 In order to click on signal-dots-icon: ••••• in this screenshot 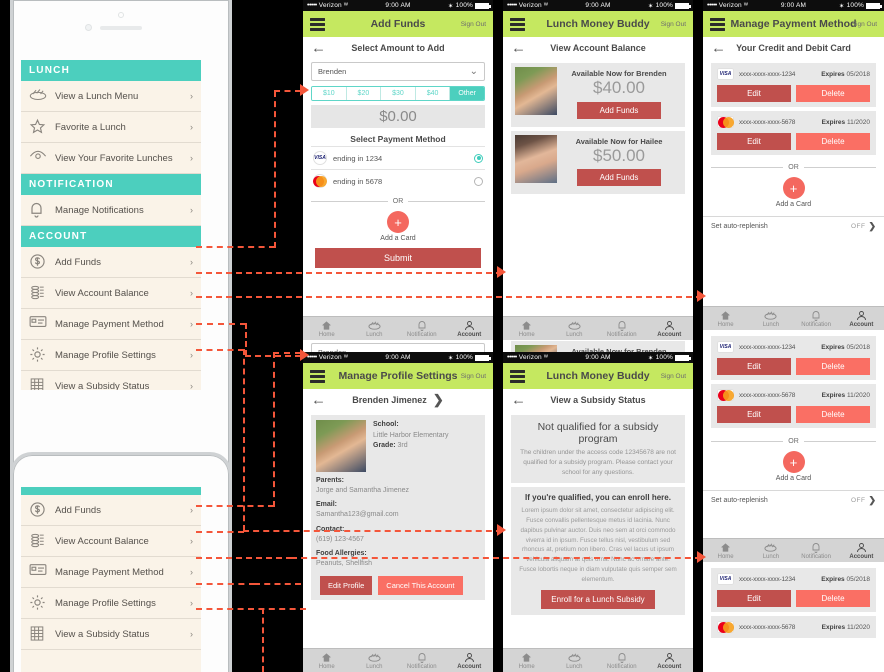, I will do `click(312, 5)`.